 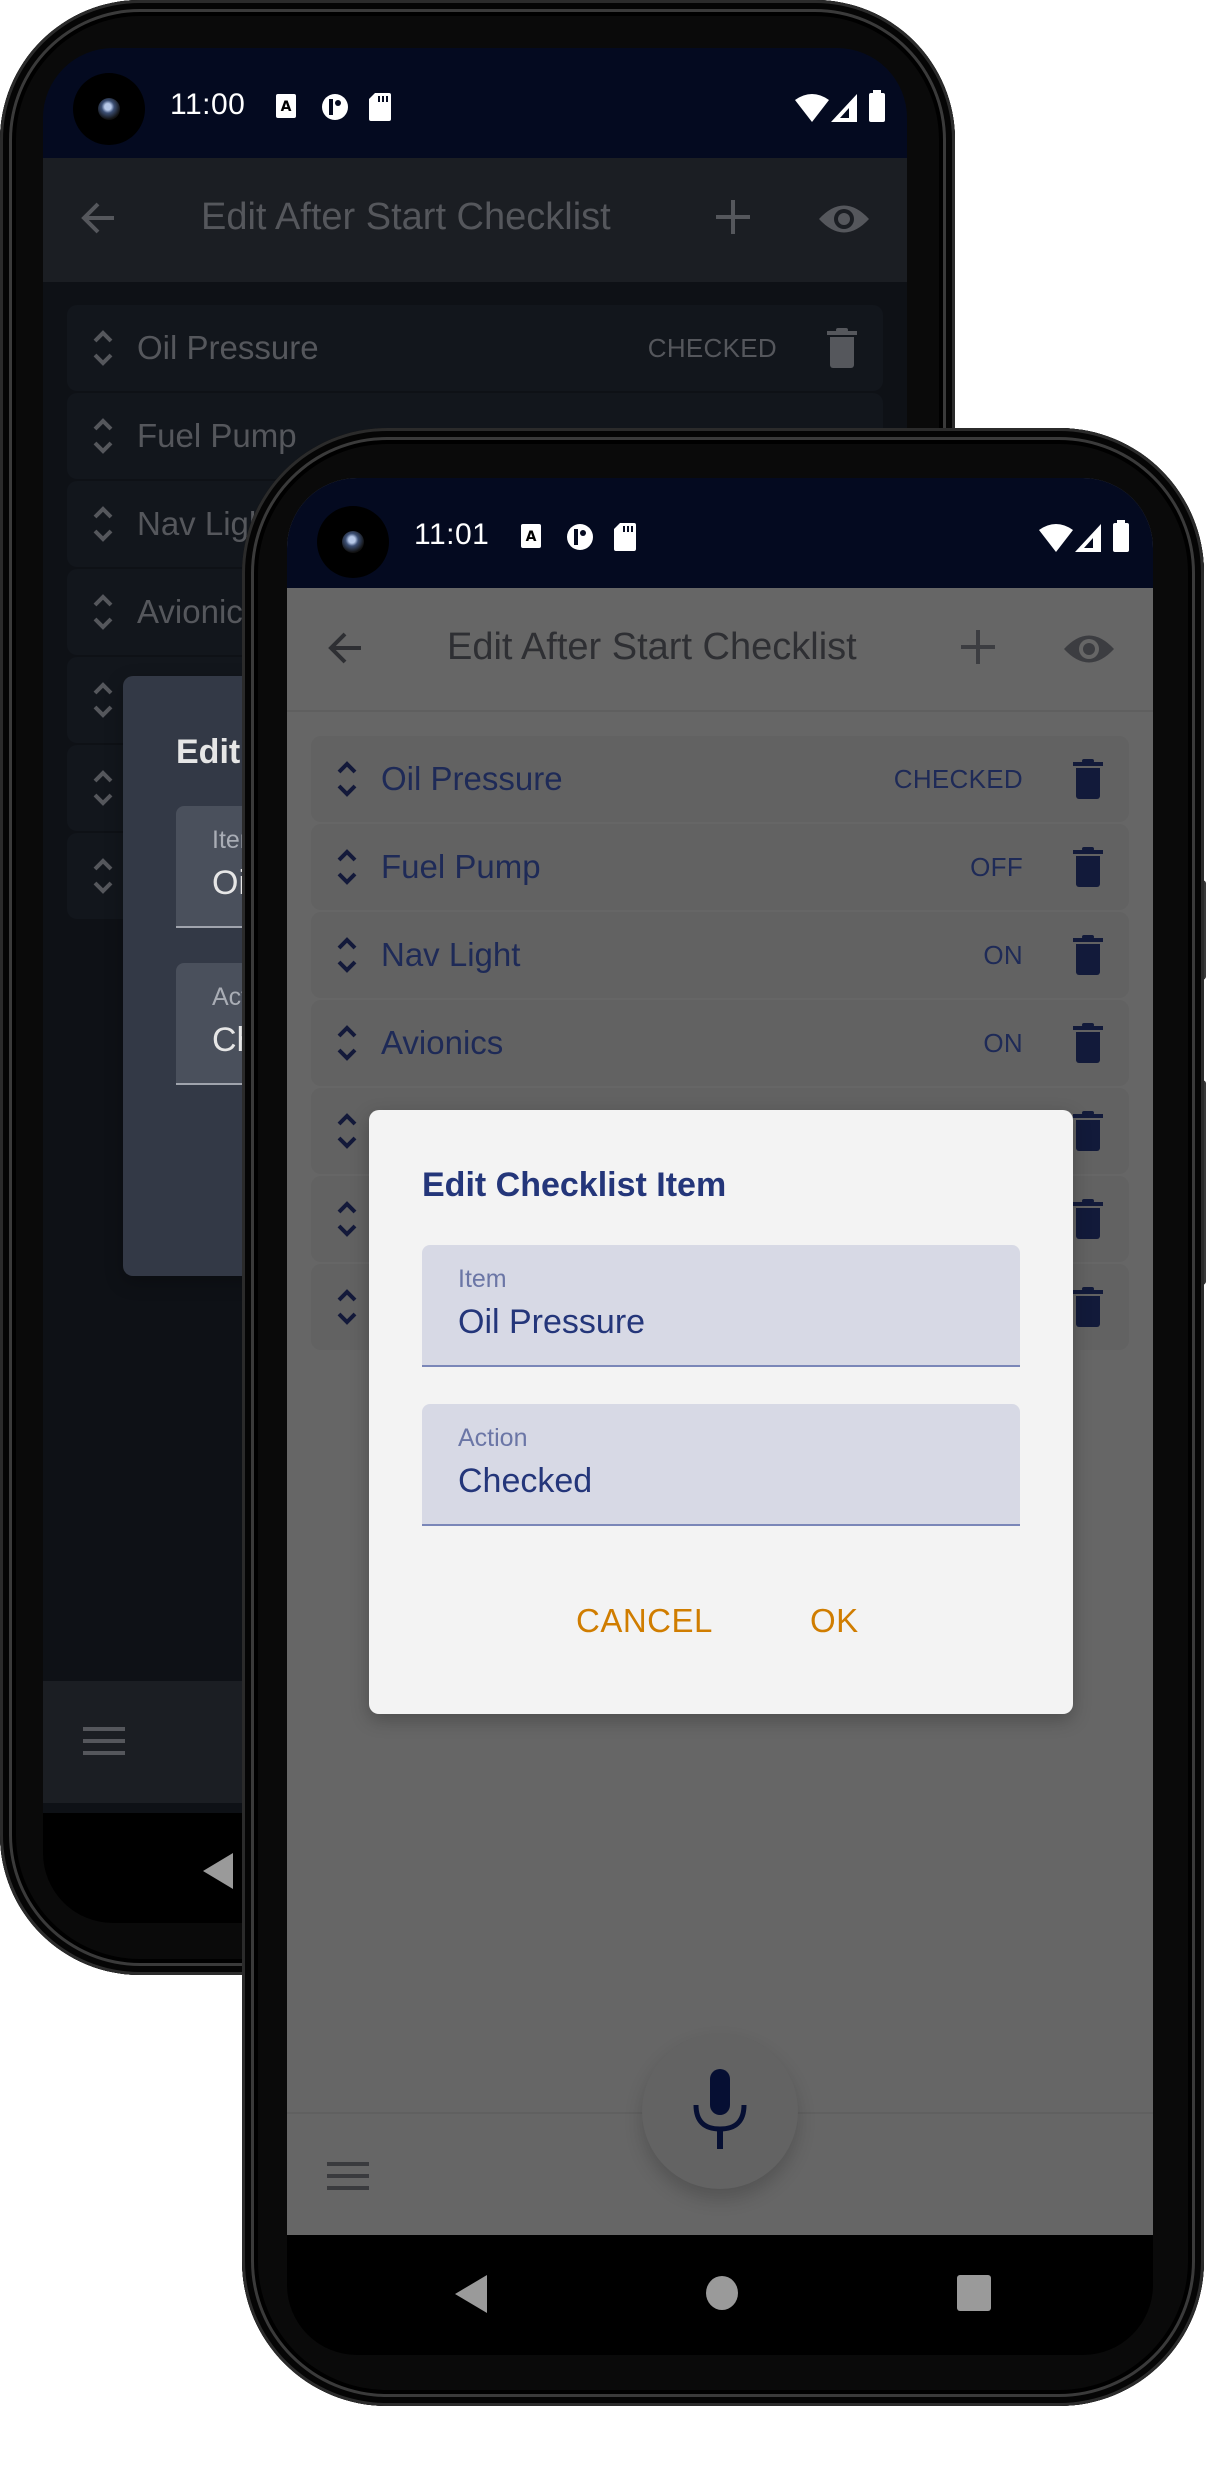 I want to click on microphone-fab, so click(x=720, y=2111).